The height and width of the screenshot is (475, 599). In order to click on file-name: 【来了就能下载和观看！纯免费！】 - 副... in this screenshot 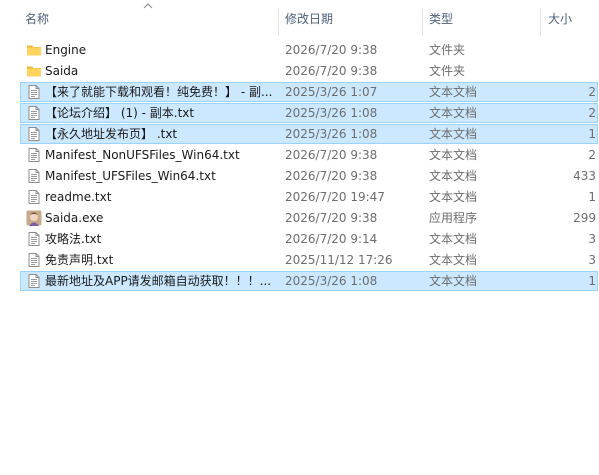, I will do `click(159, 92)`.